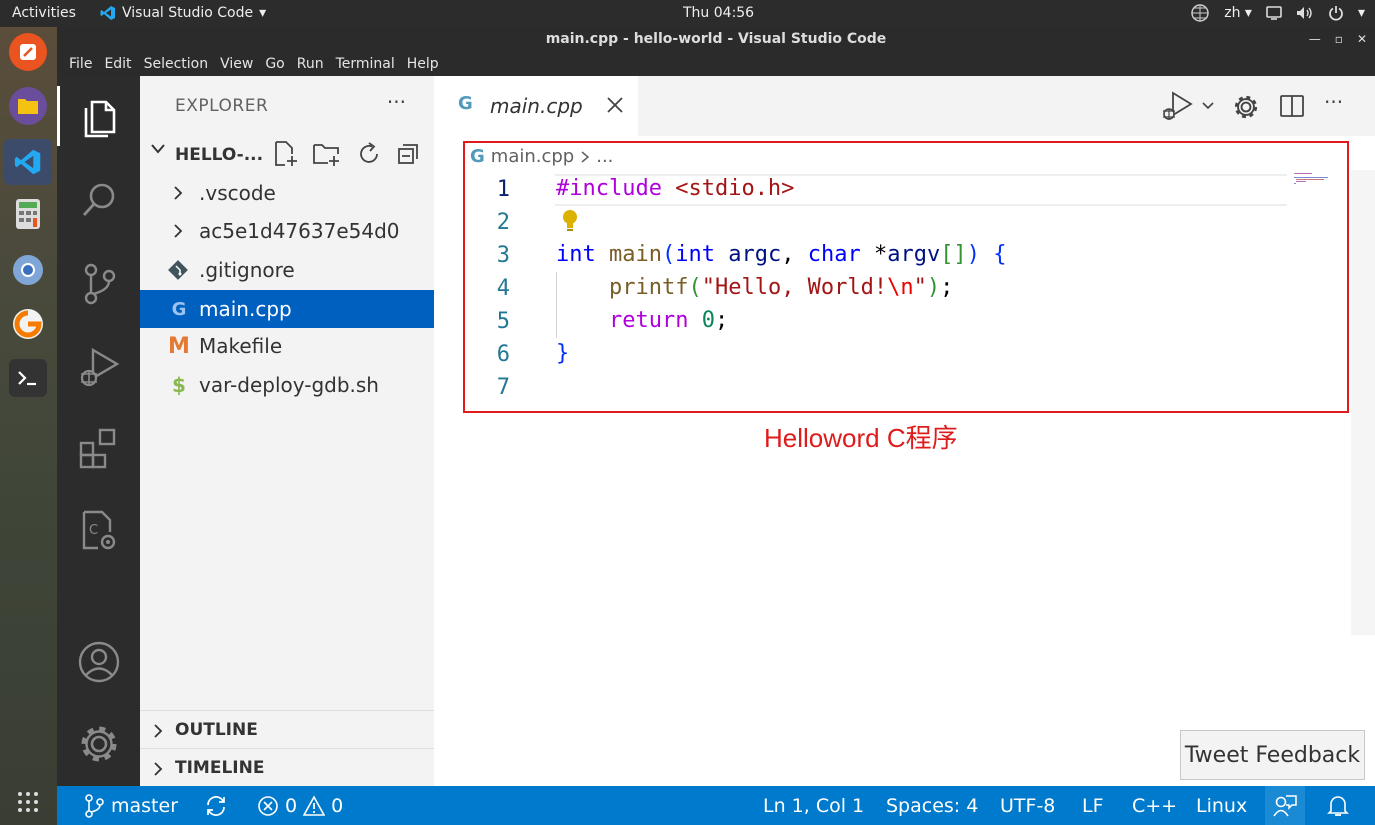 This screenshot has height=825, width=1375. Describe the element at coordinates (365, 64) in the screenshot. I see `menu-terminal: Terminal` at that location.